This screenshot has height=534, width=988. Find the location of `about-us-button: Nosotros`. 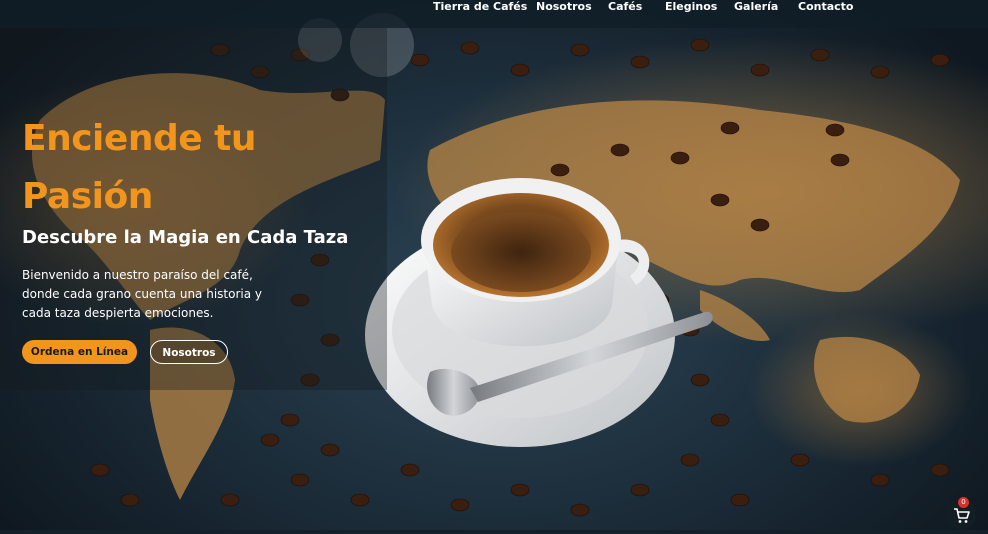

about-us-button: Nosotros is located at coordinates (189, 352).